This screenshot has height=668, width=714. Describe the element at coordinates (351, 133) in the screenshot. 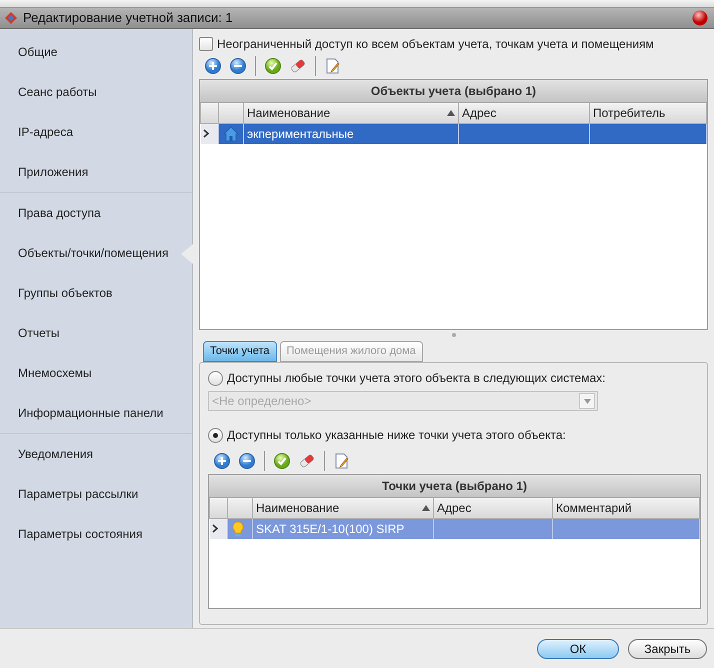

I see `table-cell: экпериментальные` at that location.